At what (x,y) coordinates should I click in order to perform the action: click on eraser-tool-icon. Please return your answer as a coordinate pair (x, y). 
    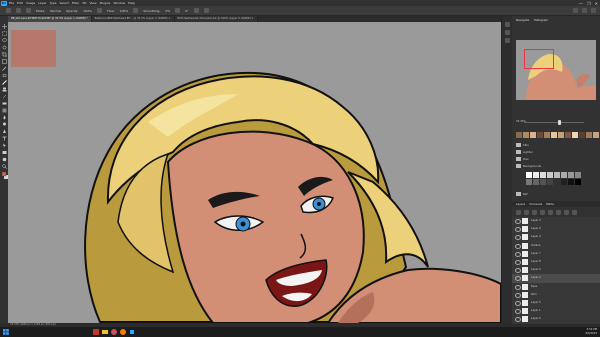
    Looking at the image, I should click on (4, 103).